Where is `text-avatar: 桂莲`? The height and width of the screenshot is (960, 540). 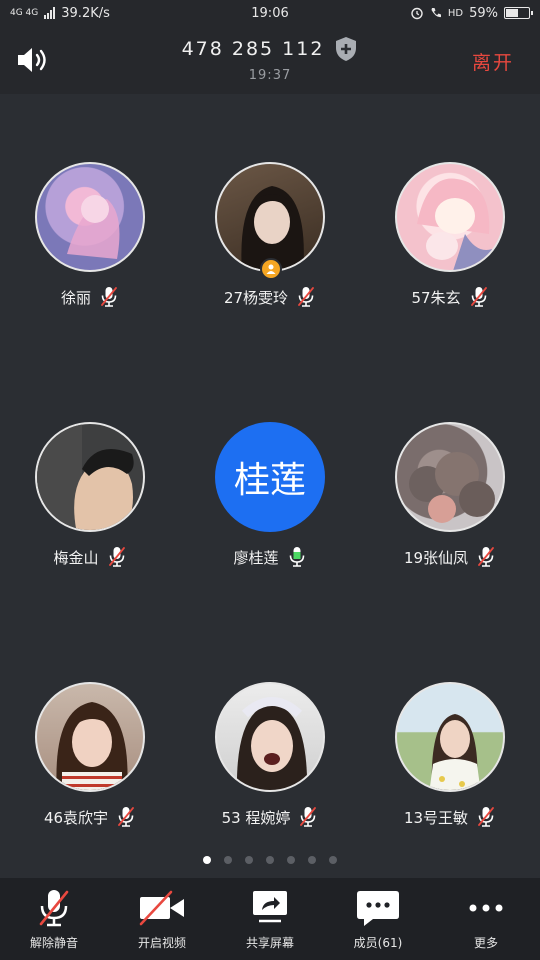
text-avatar: 桂莲 is located at coordinates (270, 477).